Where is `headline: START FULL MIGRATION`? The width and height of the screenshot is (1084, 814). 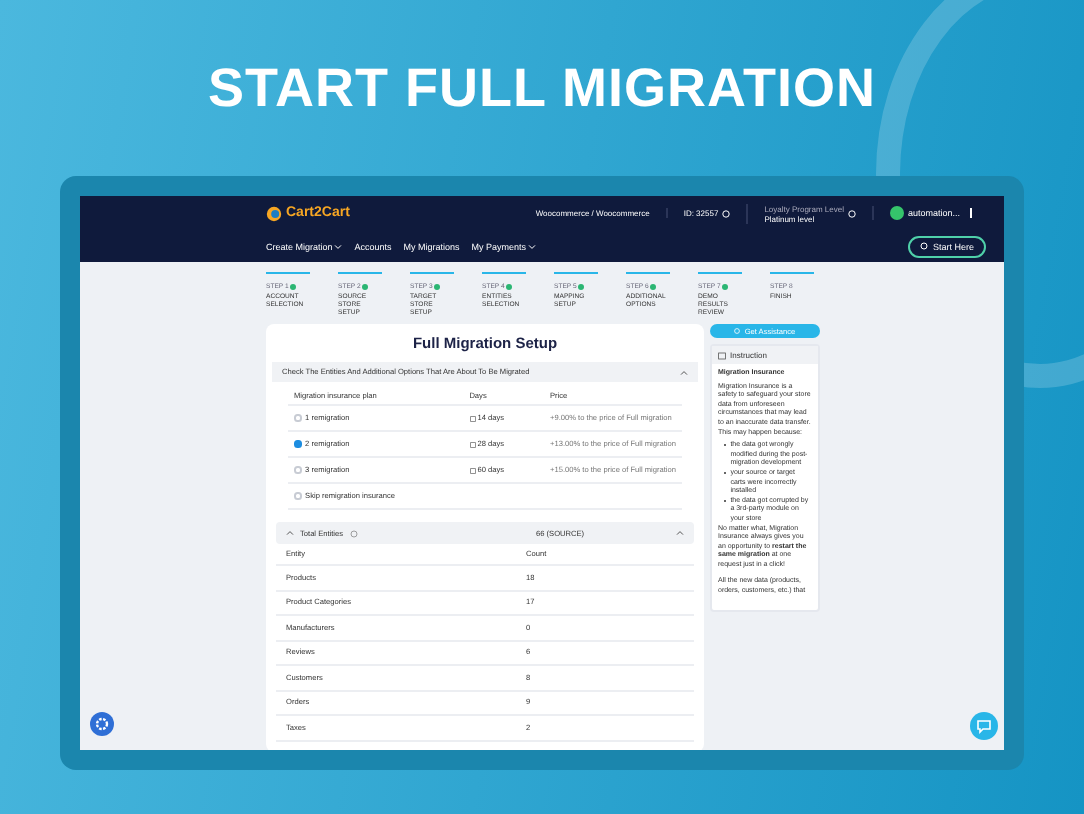
headline: START FULL MIGRATION is located at coordinates (542, 88).